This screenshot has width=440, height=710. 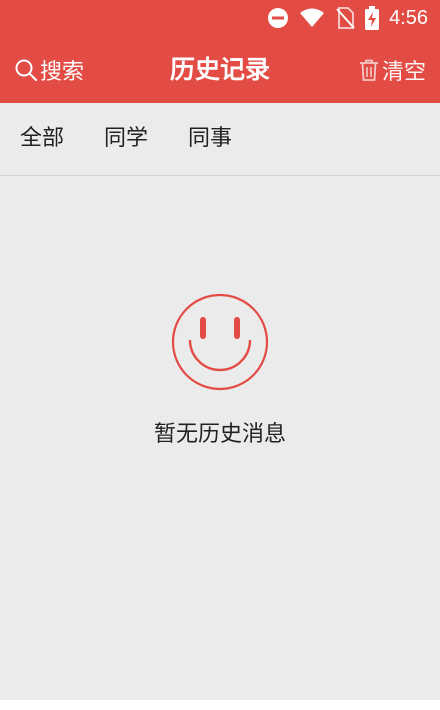 I want to click on status-bar: 4:56, so click(x=220, y=18).